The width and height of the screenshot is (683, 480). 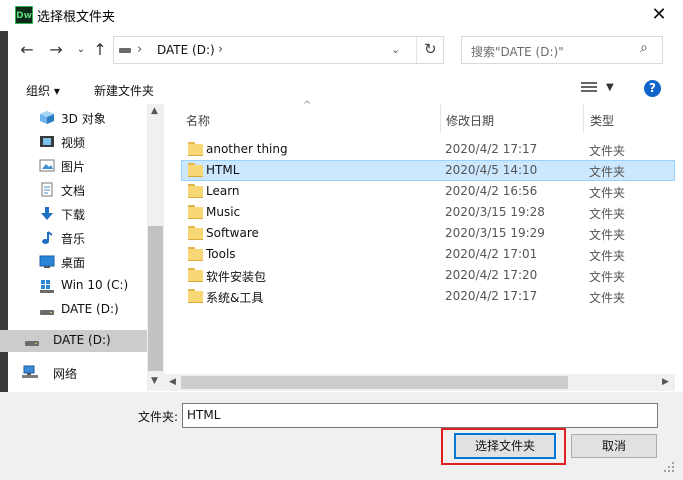 What do you see at coordinates (428, 233) in the screenshot?
I see `list-item: Software 2020/3/15 19:29 文件夹` at bounding box center [428, 233].